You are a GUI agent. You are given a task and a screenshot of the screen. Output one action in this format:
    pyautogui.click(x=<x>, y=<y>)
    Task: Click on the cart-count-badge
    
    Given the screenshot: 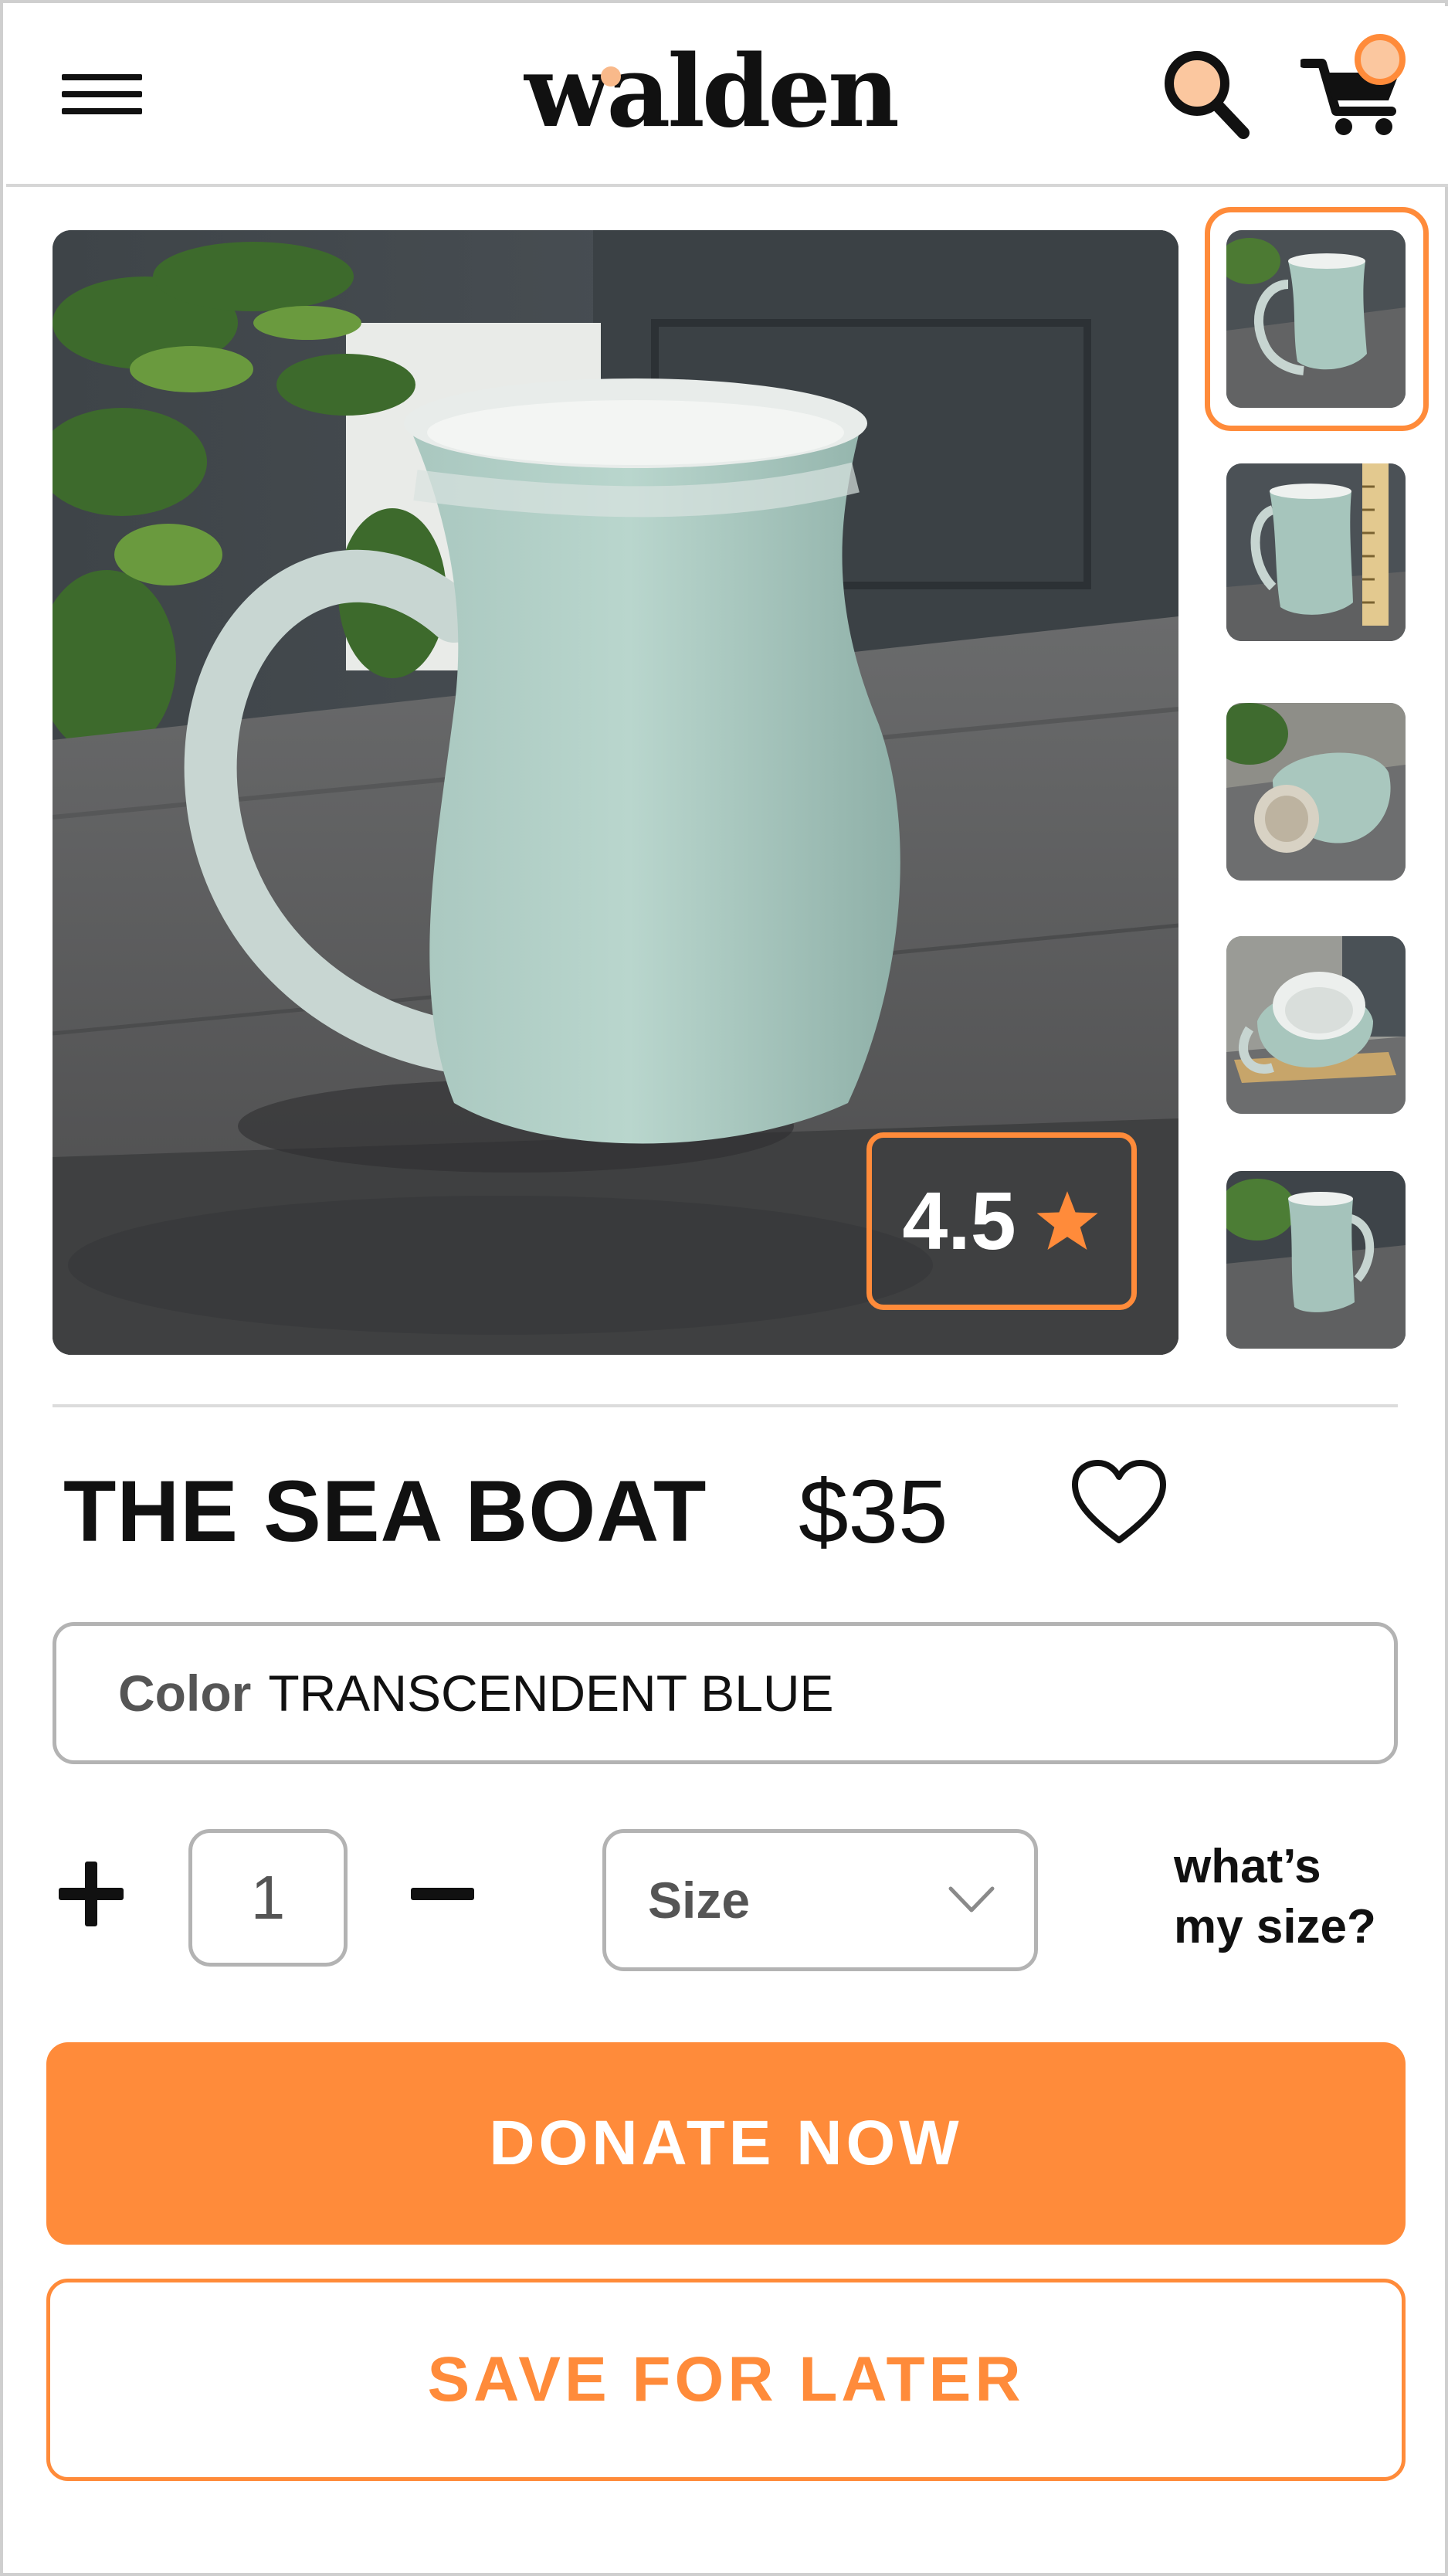 What is the action you would take?
    pyautogui.click(x=1380, y=59)
    